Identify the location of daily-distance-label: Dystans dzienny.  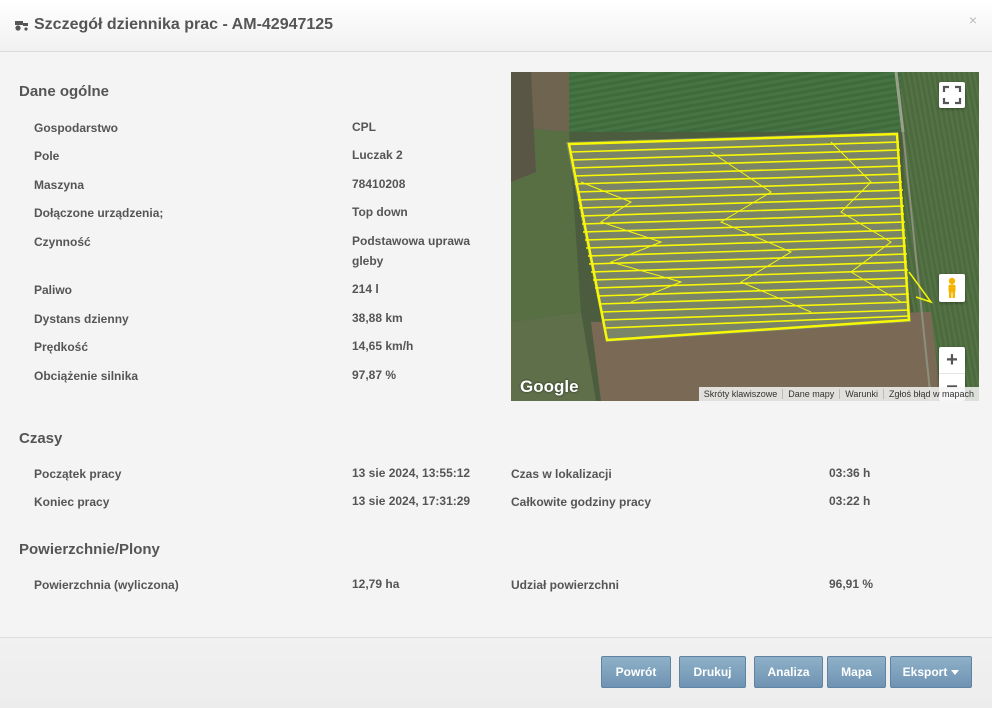
(81, 319).